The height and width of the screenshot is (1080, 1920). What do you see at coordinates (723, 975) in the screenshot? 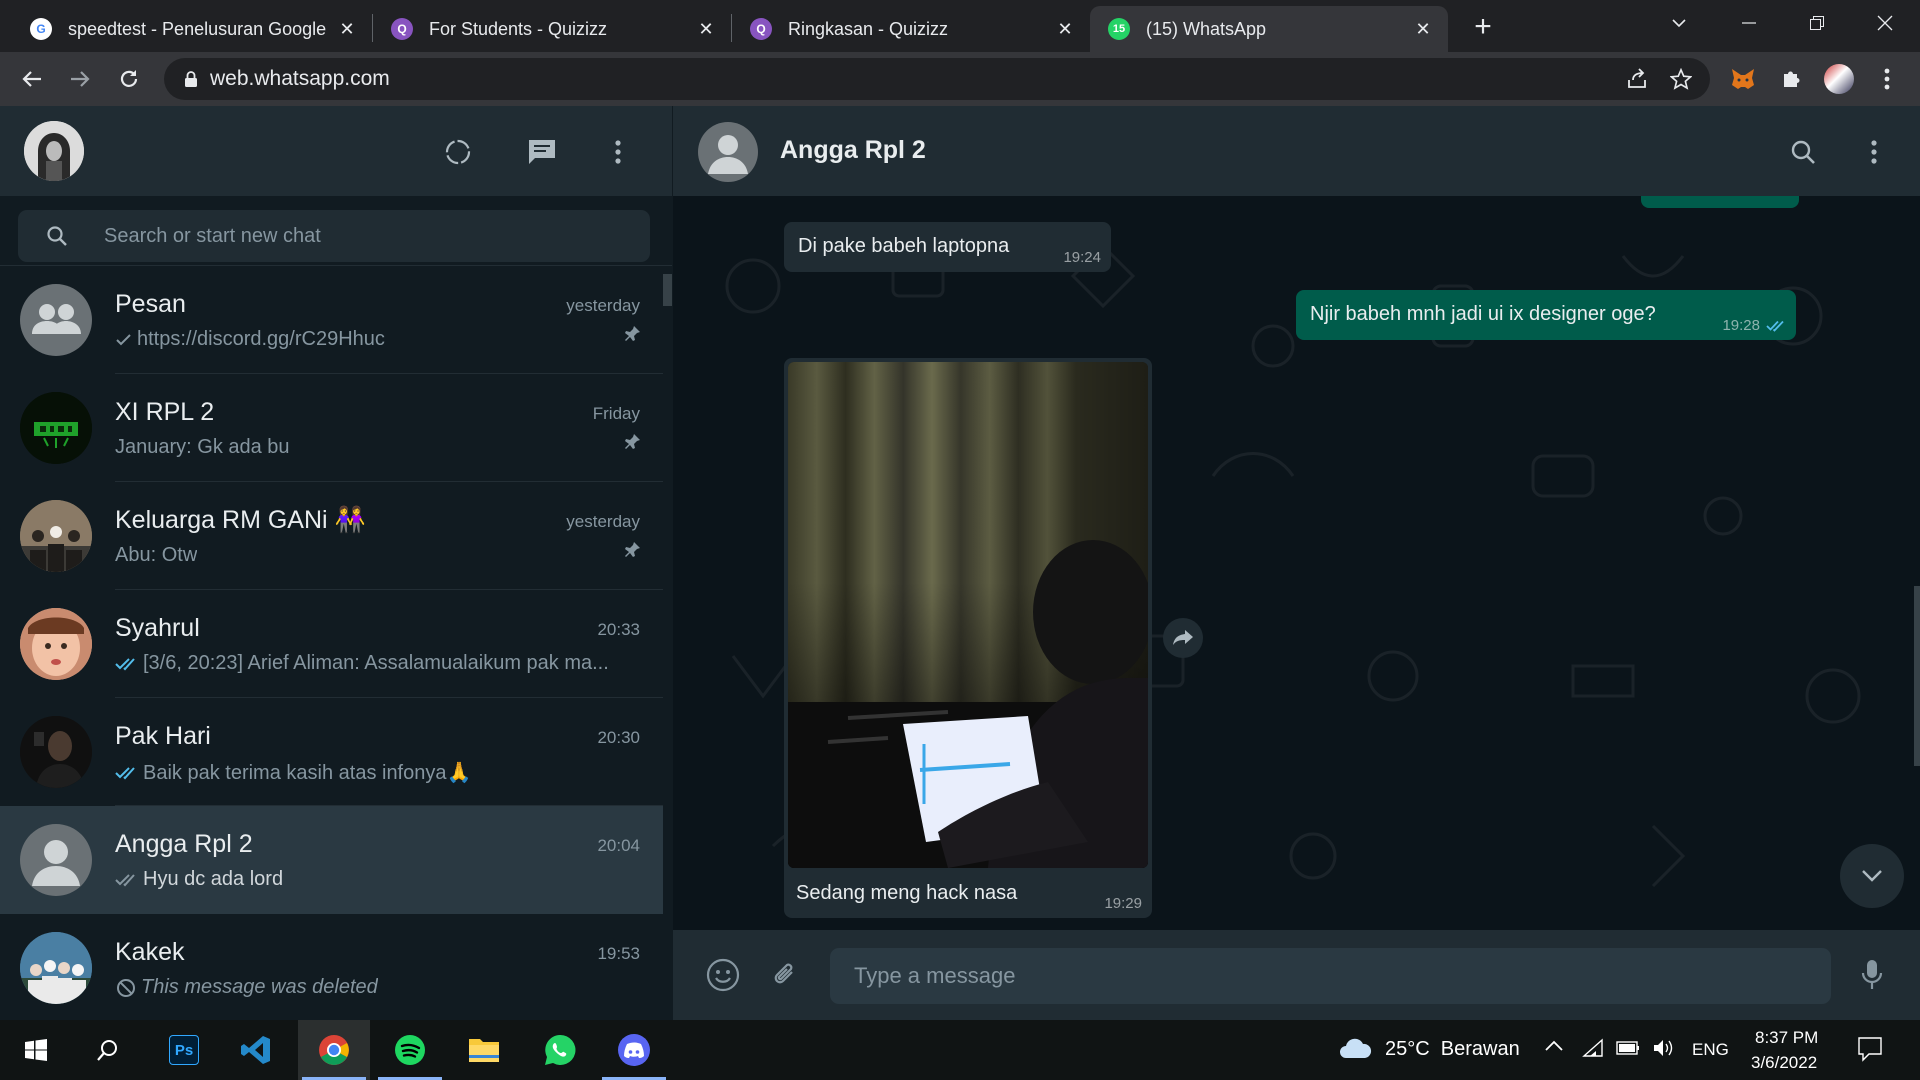
I see `emoji-icon` at bounding box center [723, 975].